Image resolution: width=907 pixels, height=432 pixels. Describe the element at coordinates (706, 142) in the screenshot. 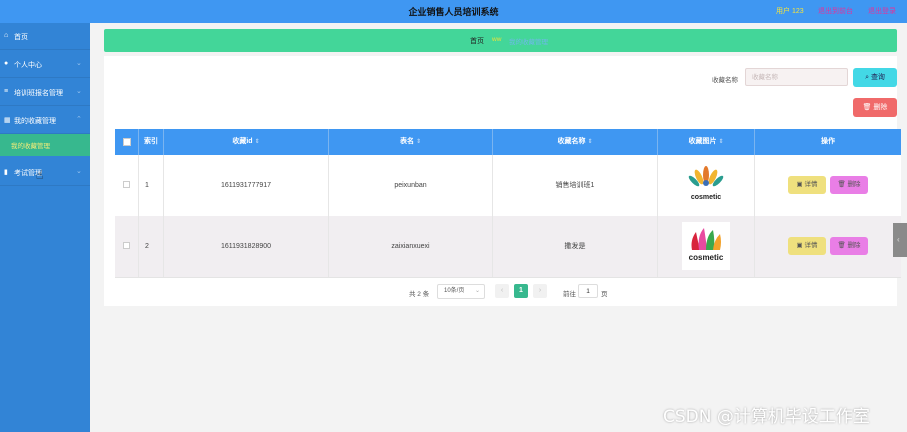

I see `column-header-image: 收藏图片 ⇕` at that location.